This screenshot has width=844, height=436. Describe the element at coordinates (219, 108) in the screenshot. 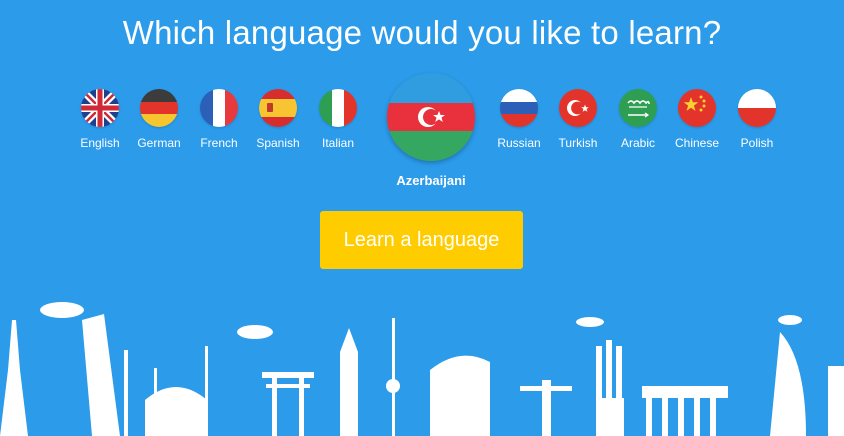

I see `french-flag-icon` at that location.